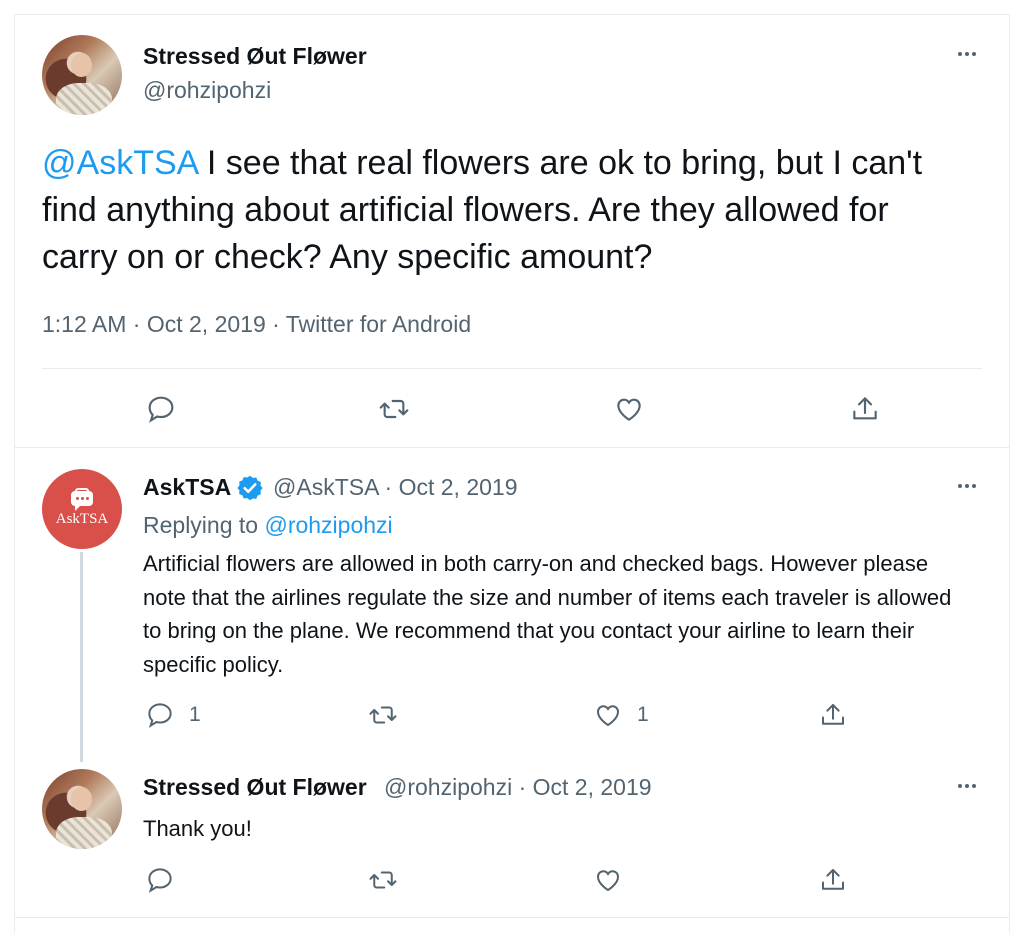 This screenshot has width=1024, height=933. Describe the element at coordinates (197, 828) in the screenshot. I see `reply-text: Thank you!` at that location.